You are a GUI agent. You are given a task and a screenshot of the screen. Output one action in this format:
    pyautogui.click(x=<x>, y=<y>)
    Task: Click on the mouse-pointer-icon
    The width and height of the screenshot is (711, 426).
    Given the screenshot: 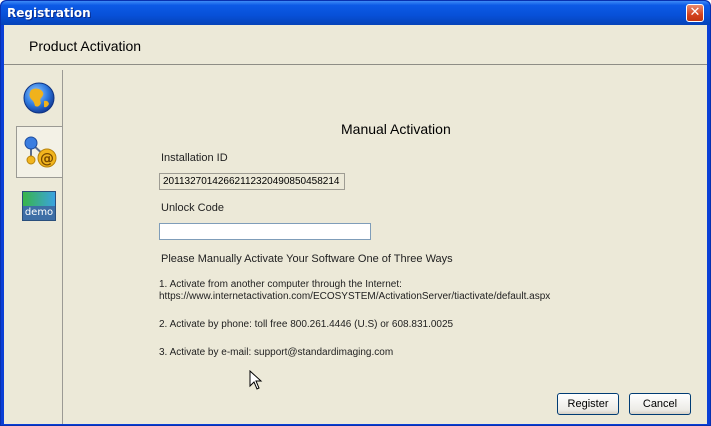 What is the action you would take?
    pyautogui.click(x=256, y=380)
    